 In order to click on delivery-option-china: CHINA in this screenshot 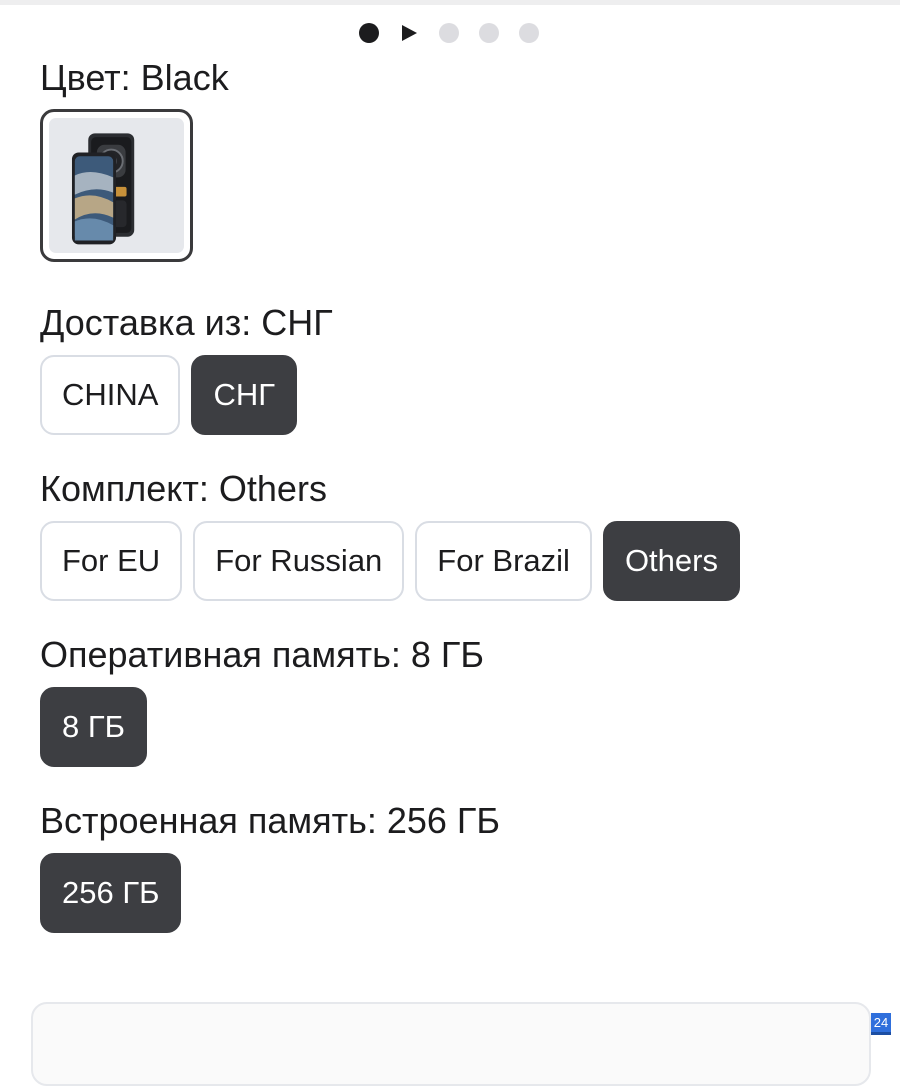, I will do `click(110, 395)`.